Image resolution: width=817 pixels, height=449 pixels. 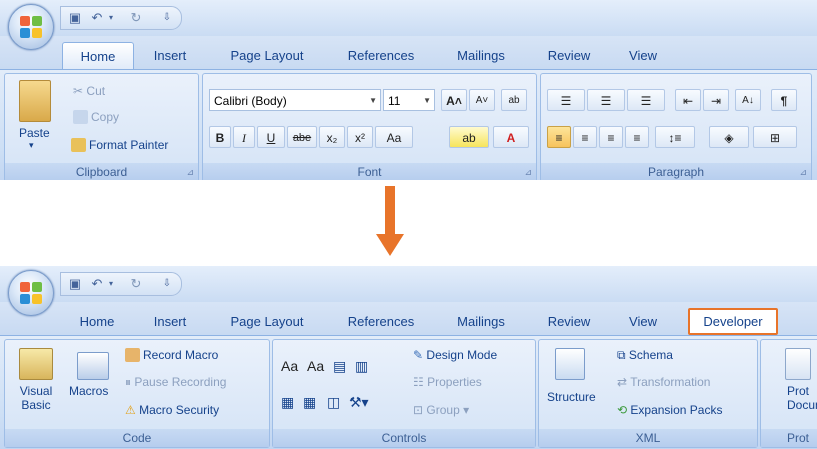 I want to click on copy-button: Copy, so click(x=96, y=117).